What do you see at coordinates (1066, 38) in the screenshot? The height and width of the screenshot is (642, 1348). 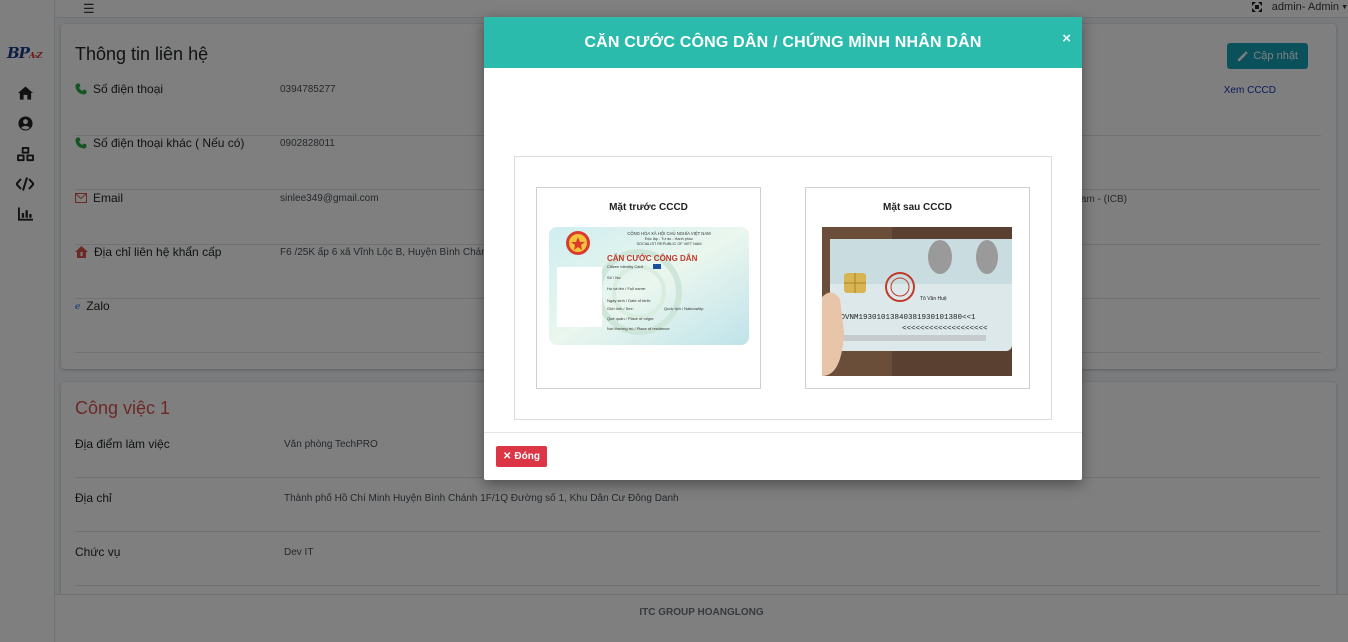 I see `close-icon: ×` at bounding box center [1066, 38].